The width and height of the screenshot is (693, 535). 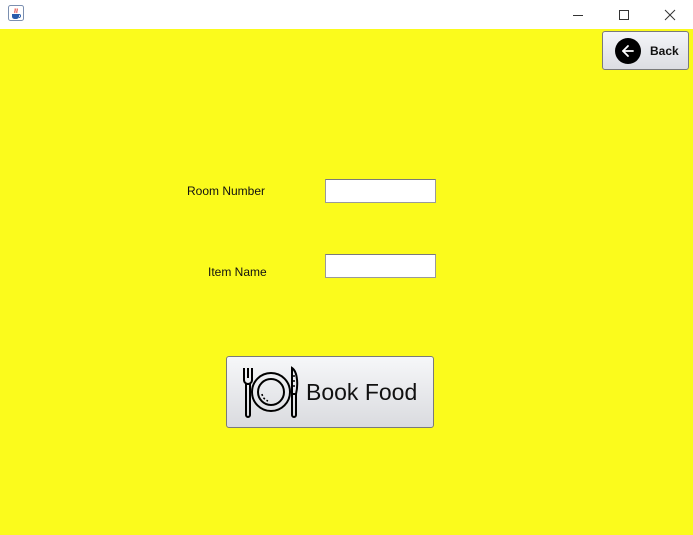 I want to click on close-button, so click(x=670, y=14).